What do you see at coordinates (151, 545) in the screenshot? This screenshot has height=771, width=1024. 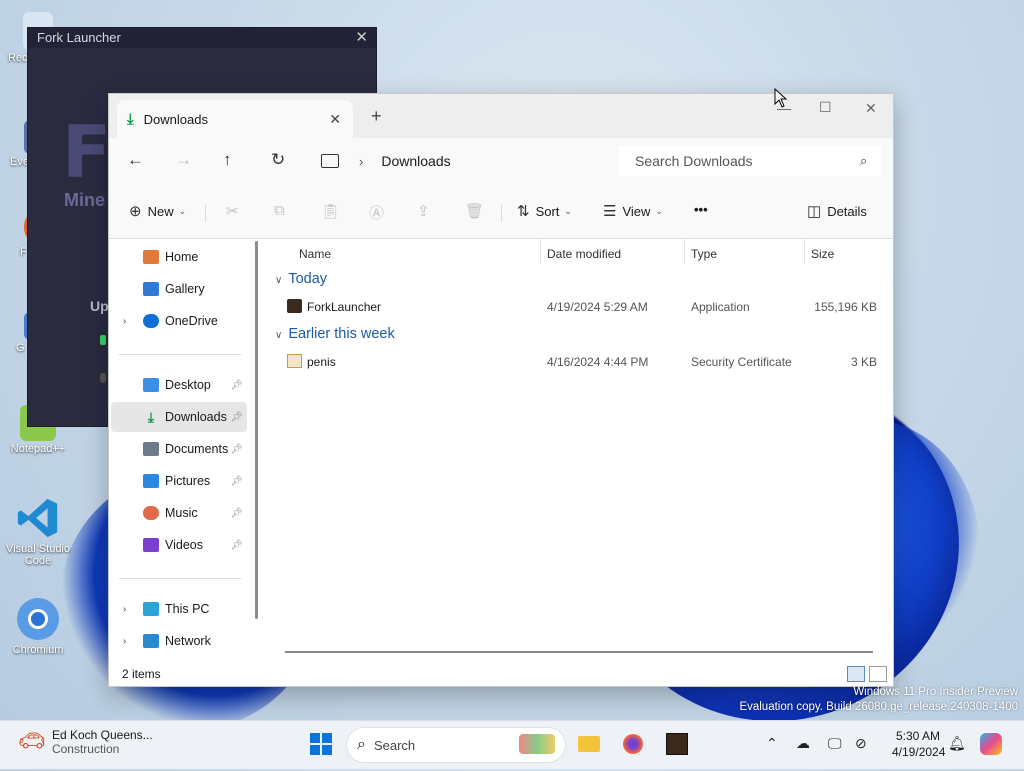 I see `videos-icon` at bounding box center [151, 545].